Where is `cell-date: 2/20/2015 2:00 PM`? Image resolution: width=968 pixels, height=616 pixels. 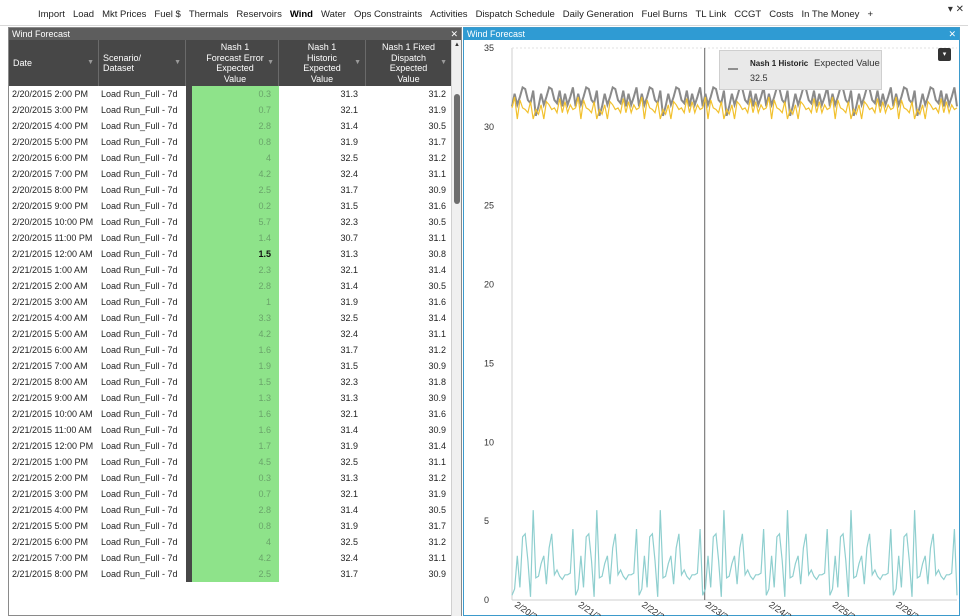
cell-date: 2/20/2015 2:00 PM is located at coordinates (54, 94).